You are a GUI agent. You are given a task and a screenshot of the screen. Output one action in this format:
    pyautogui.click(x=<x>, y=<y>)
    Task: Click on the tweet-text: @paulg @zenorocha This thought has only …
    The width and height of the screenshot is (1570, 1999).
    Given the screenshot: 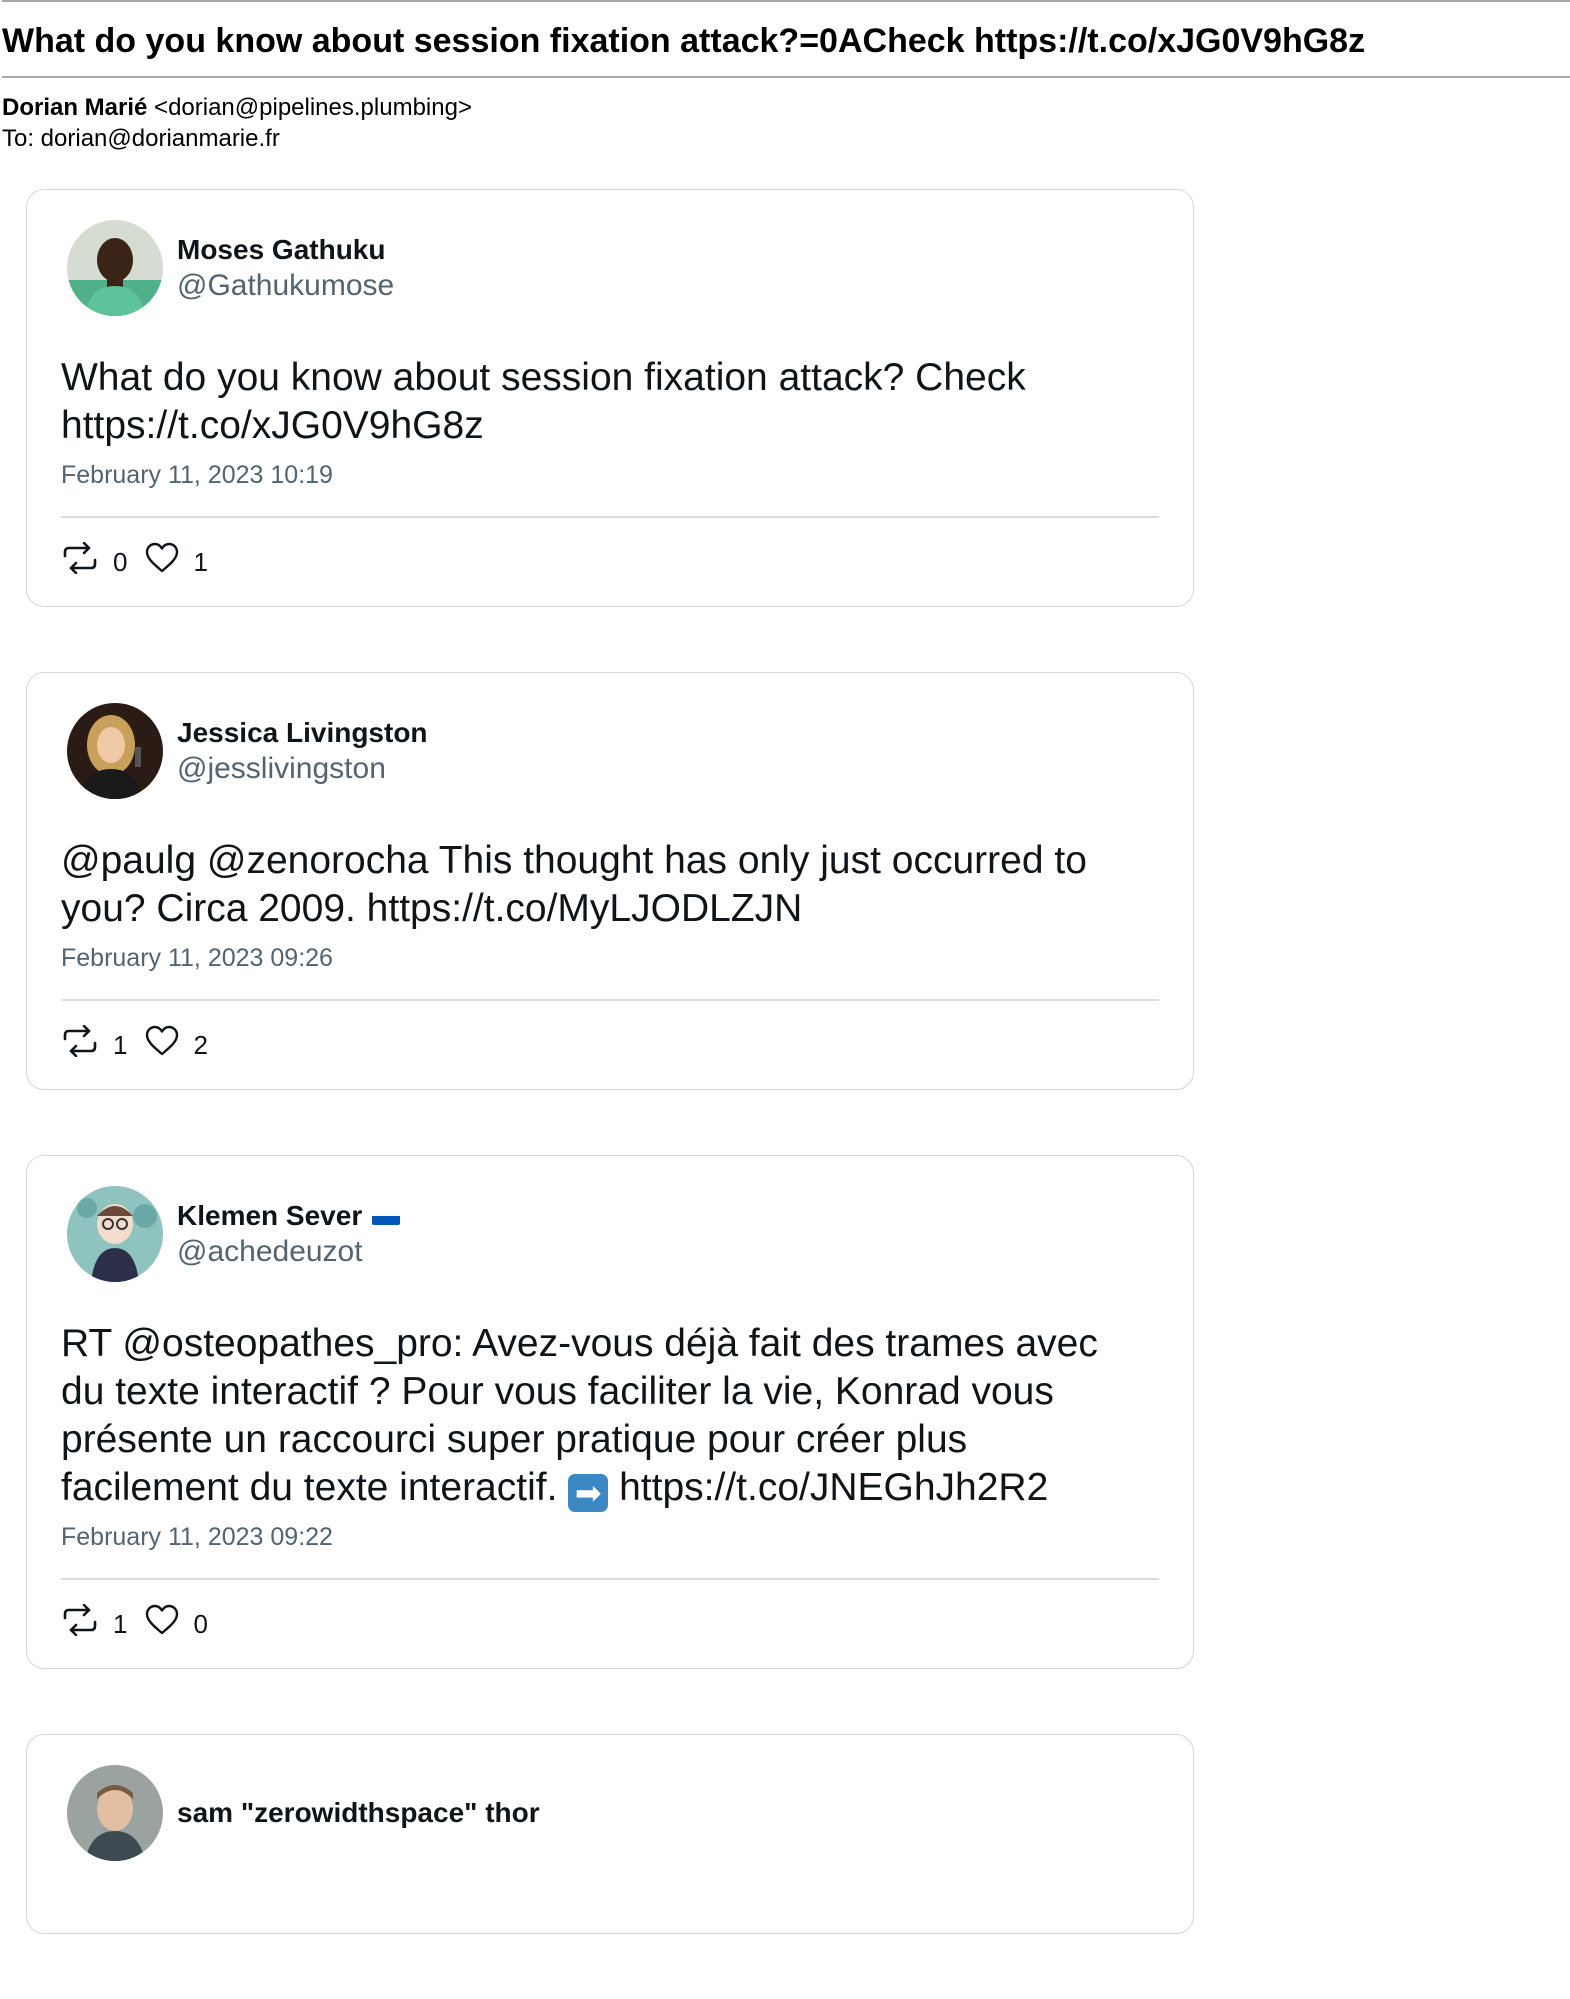 What is the action you would take?
    pyautogui.click(x=574, y=884)
    